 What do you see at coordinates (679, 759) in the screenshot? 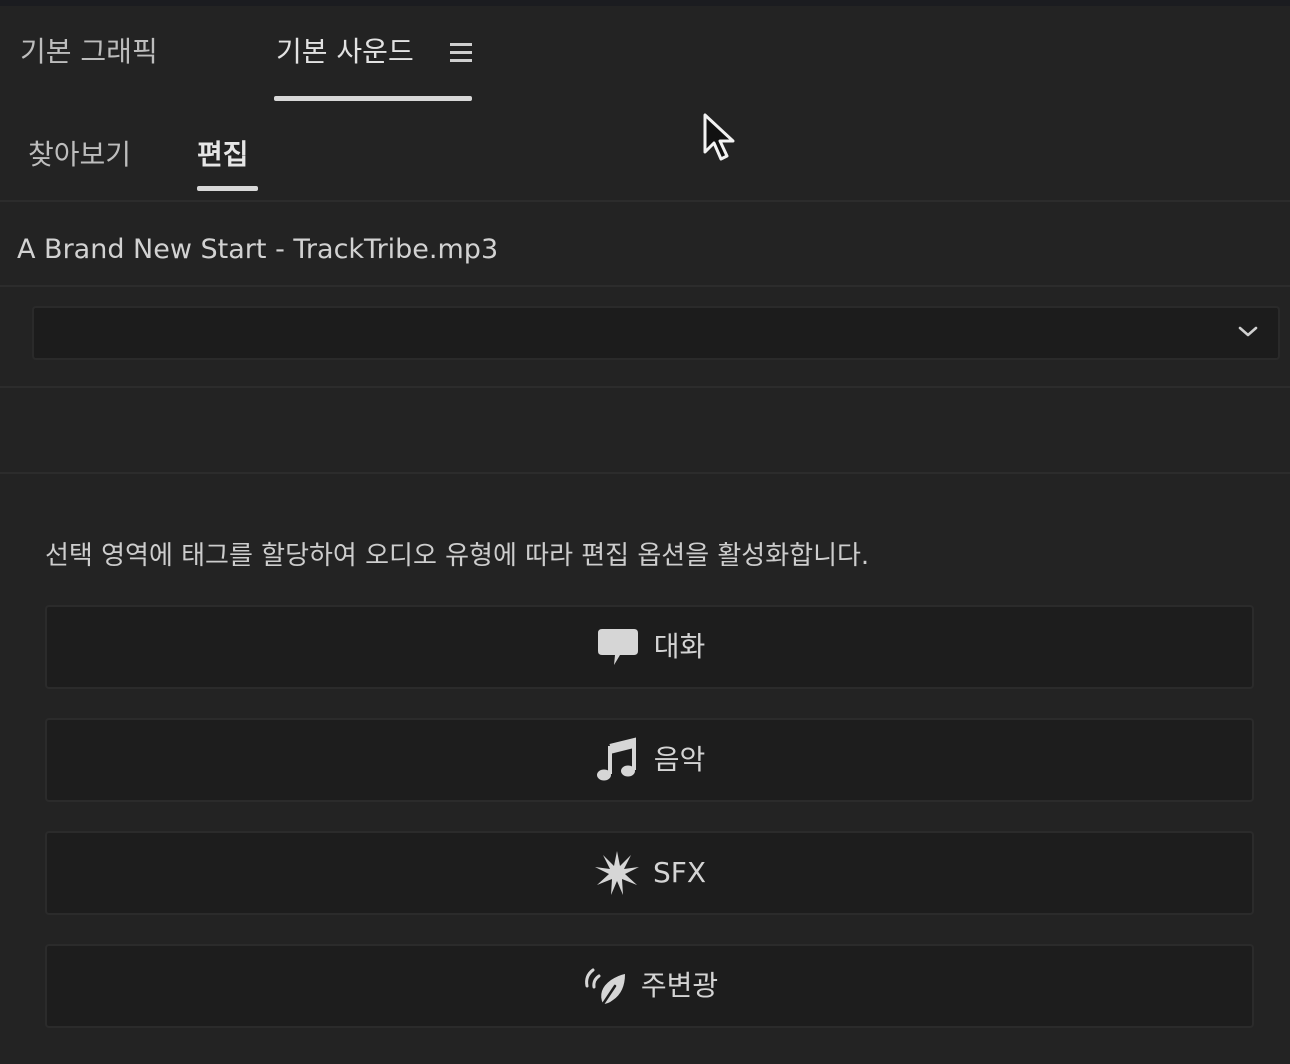
I see `music-label: 음악` at bounding box center [679, 759].